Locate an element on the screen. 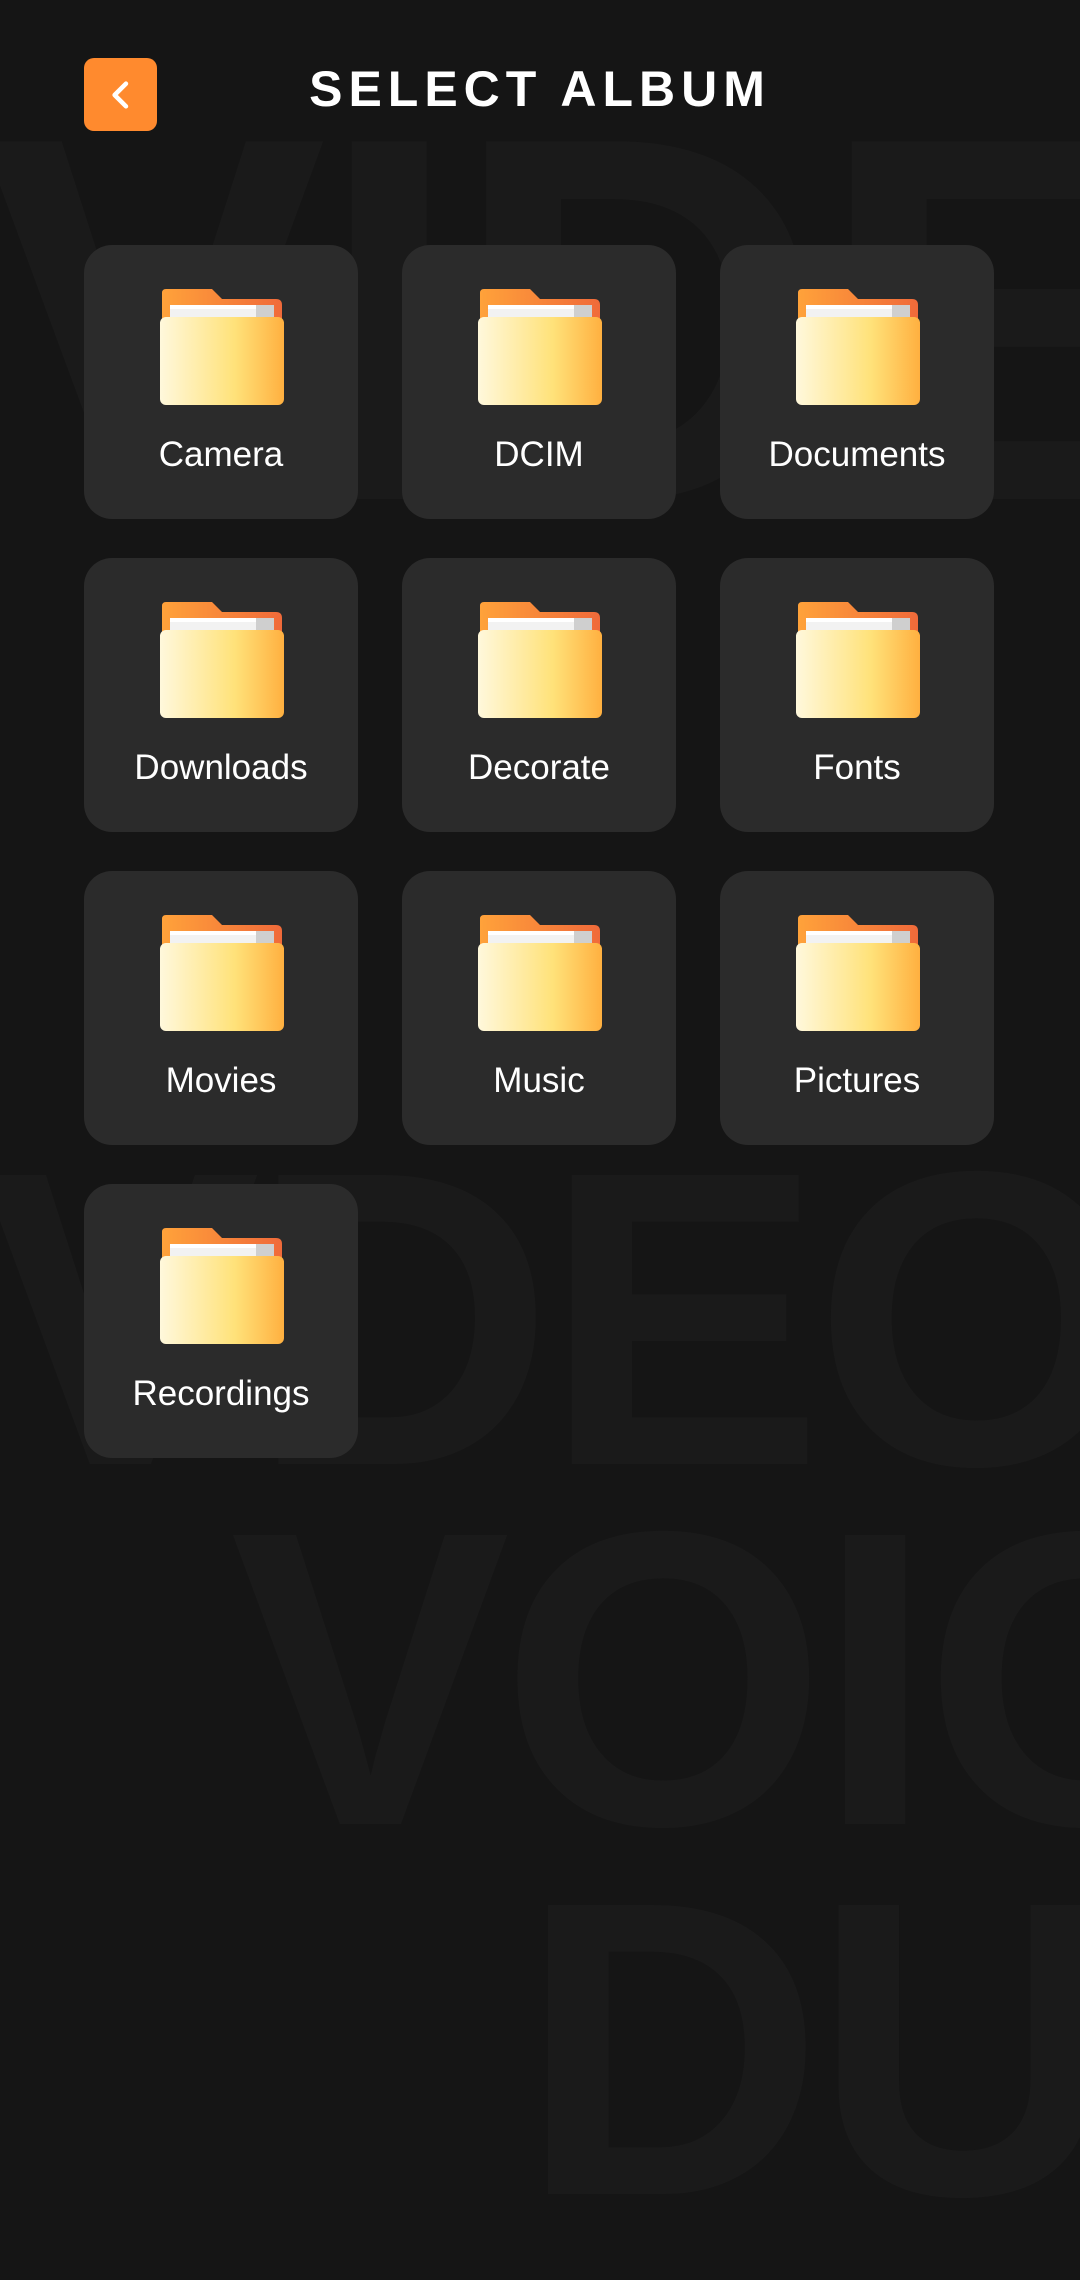 This screenshot has width=1080, height=2280. album-card-movies: Movies is located at coordinates (221, 1008).